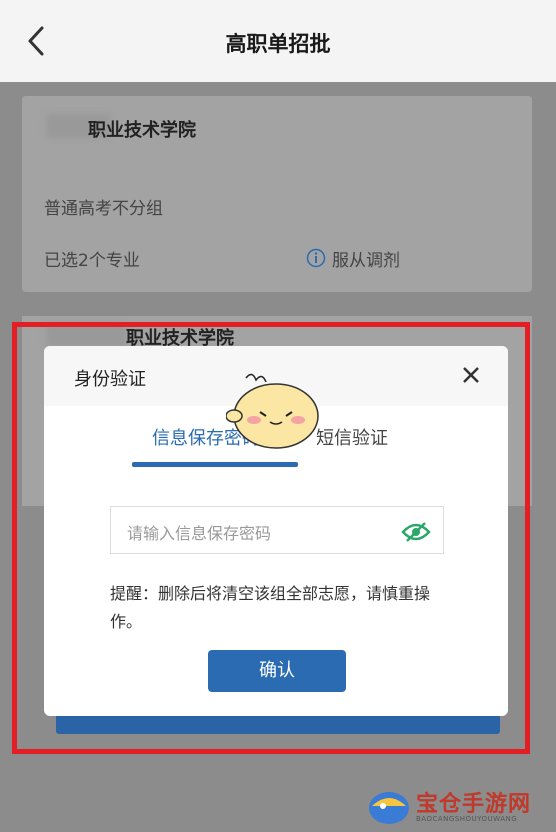 This screenshot has height=832, width=556. What do you see at coordinates (474, 804) in the screenshot?
I see `watermark-name: 宝仓手游网` at bounding box center [474, 804].